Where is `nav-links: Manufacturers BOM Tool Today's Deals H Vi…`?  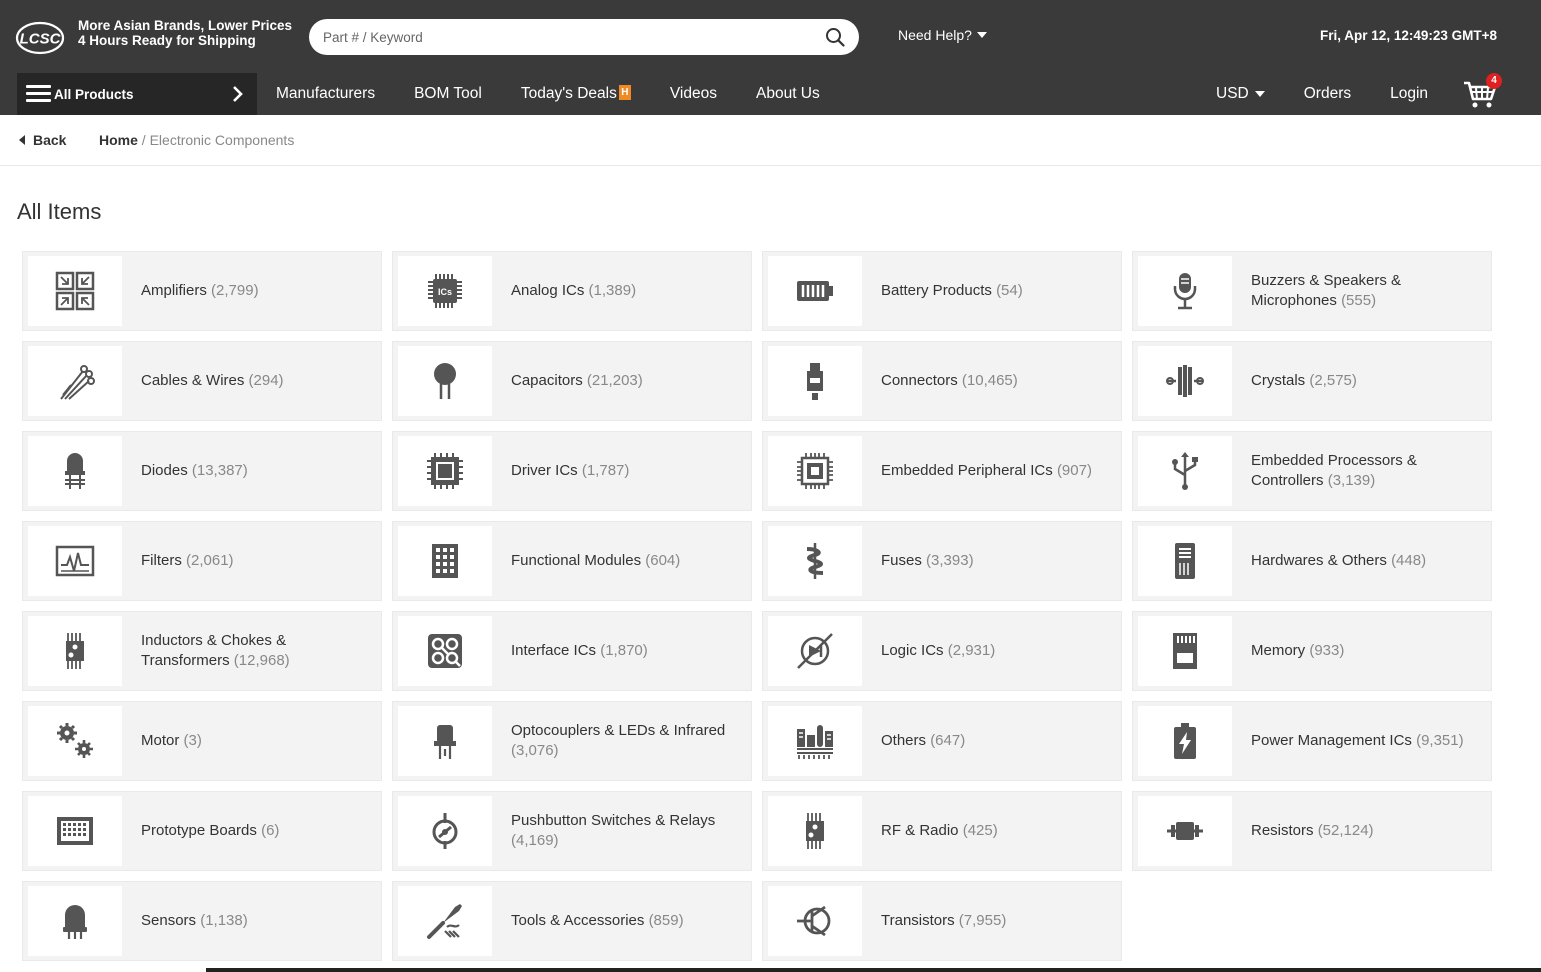 nav-links: Manufacturers BOM Tool Today's Deals H Vi… is located at coordinates (567, 94).